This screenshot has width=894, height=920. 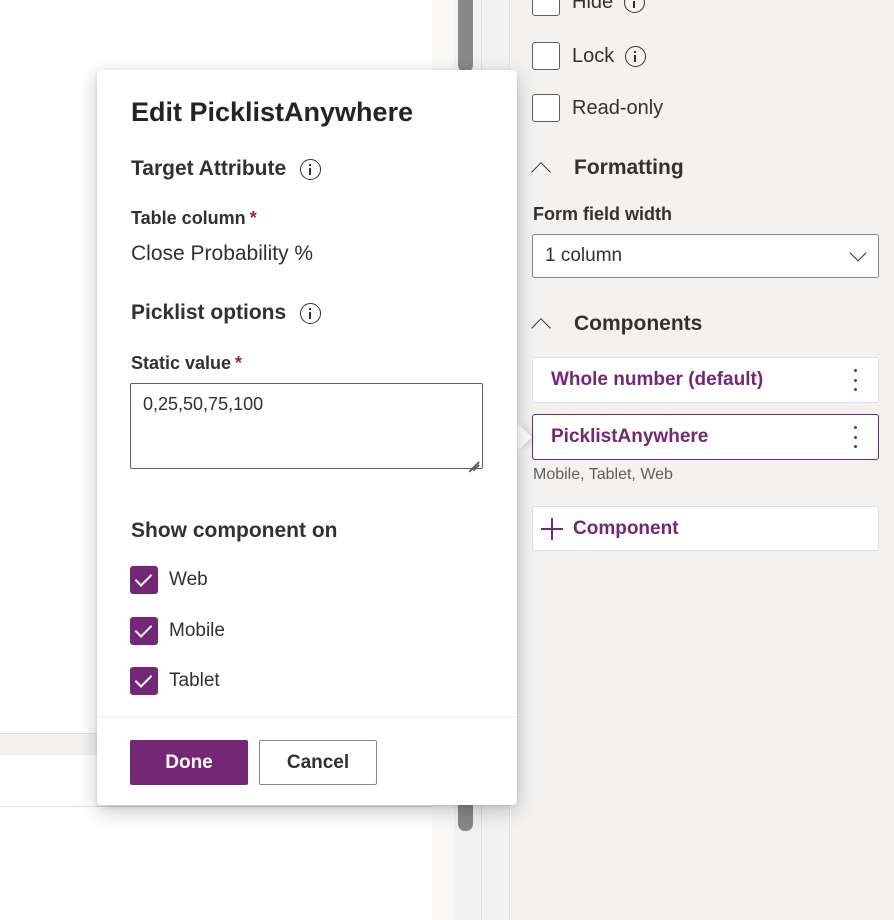 What do you see at coordinates (618, 107) in the screenshot?
I see `read-only-label: Read-only` at bounding box center [618, 107].